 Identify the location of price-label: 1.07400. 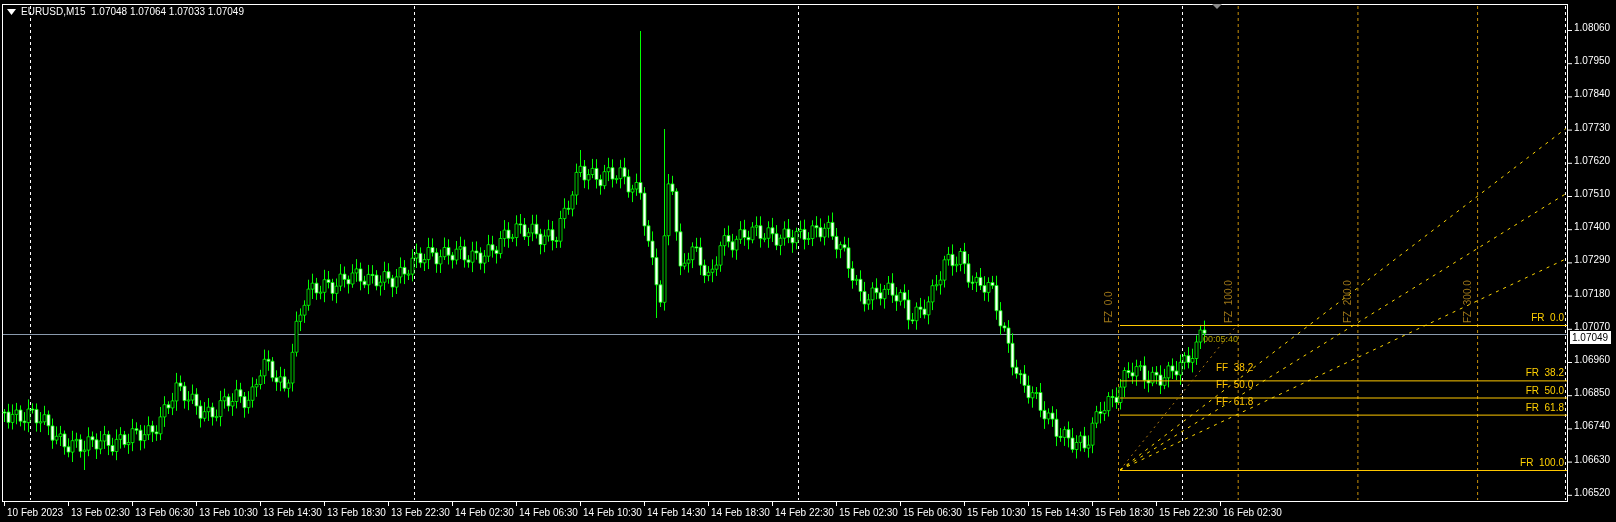
(1592, 227).